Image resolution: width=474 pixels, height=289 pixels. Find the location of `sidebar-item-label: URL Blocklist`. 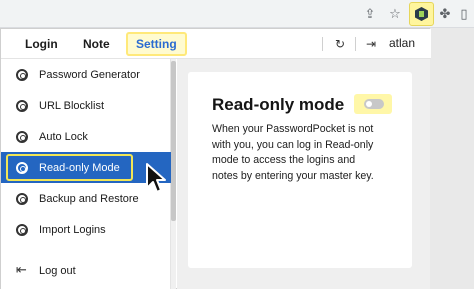

sidebar-item-label: URL Blocklist is located at coordinates (71, 105).